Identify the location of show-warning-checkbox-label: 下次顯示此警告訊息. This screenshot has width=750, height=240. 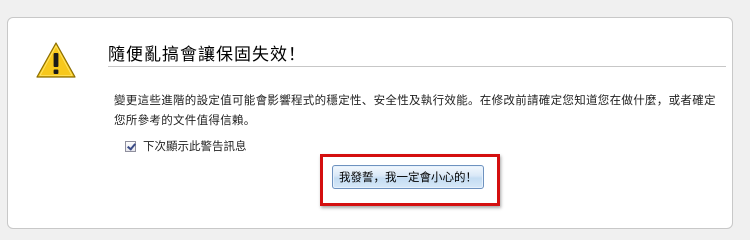
(195, 146).